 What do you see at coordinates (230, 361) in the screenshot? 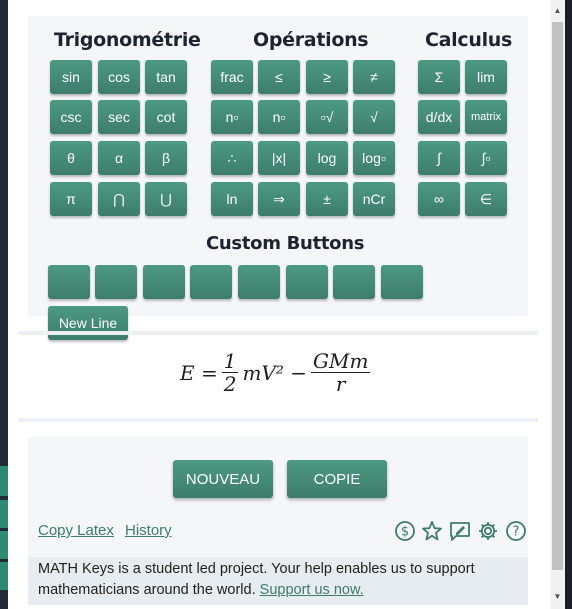
I see `fraction-numerator: 1` at bounding box center [230, 361].